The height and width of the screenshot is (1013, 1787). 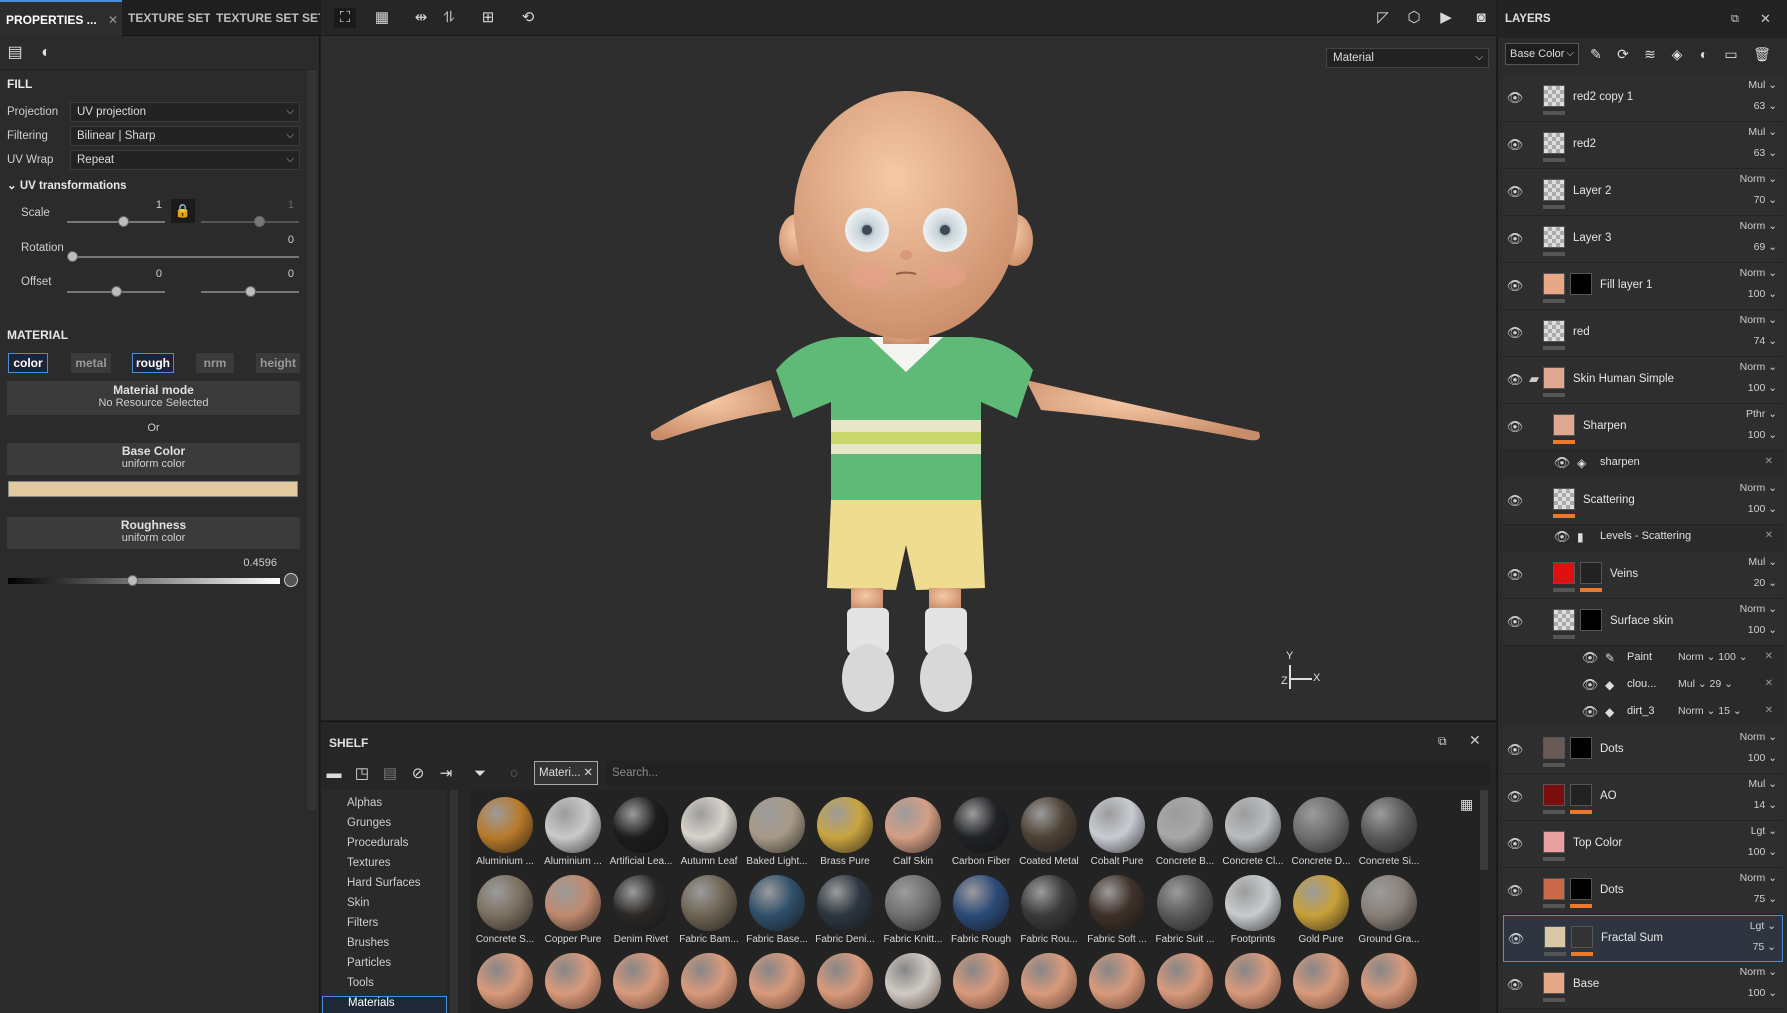 What do you see at coordinates (116, 291) in the screenshot?
I see `offset-slider-handle` at bounding box center [116, 291].